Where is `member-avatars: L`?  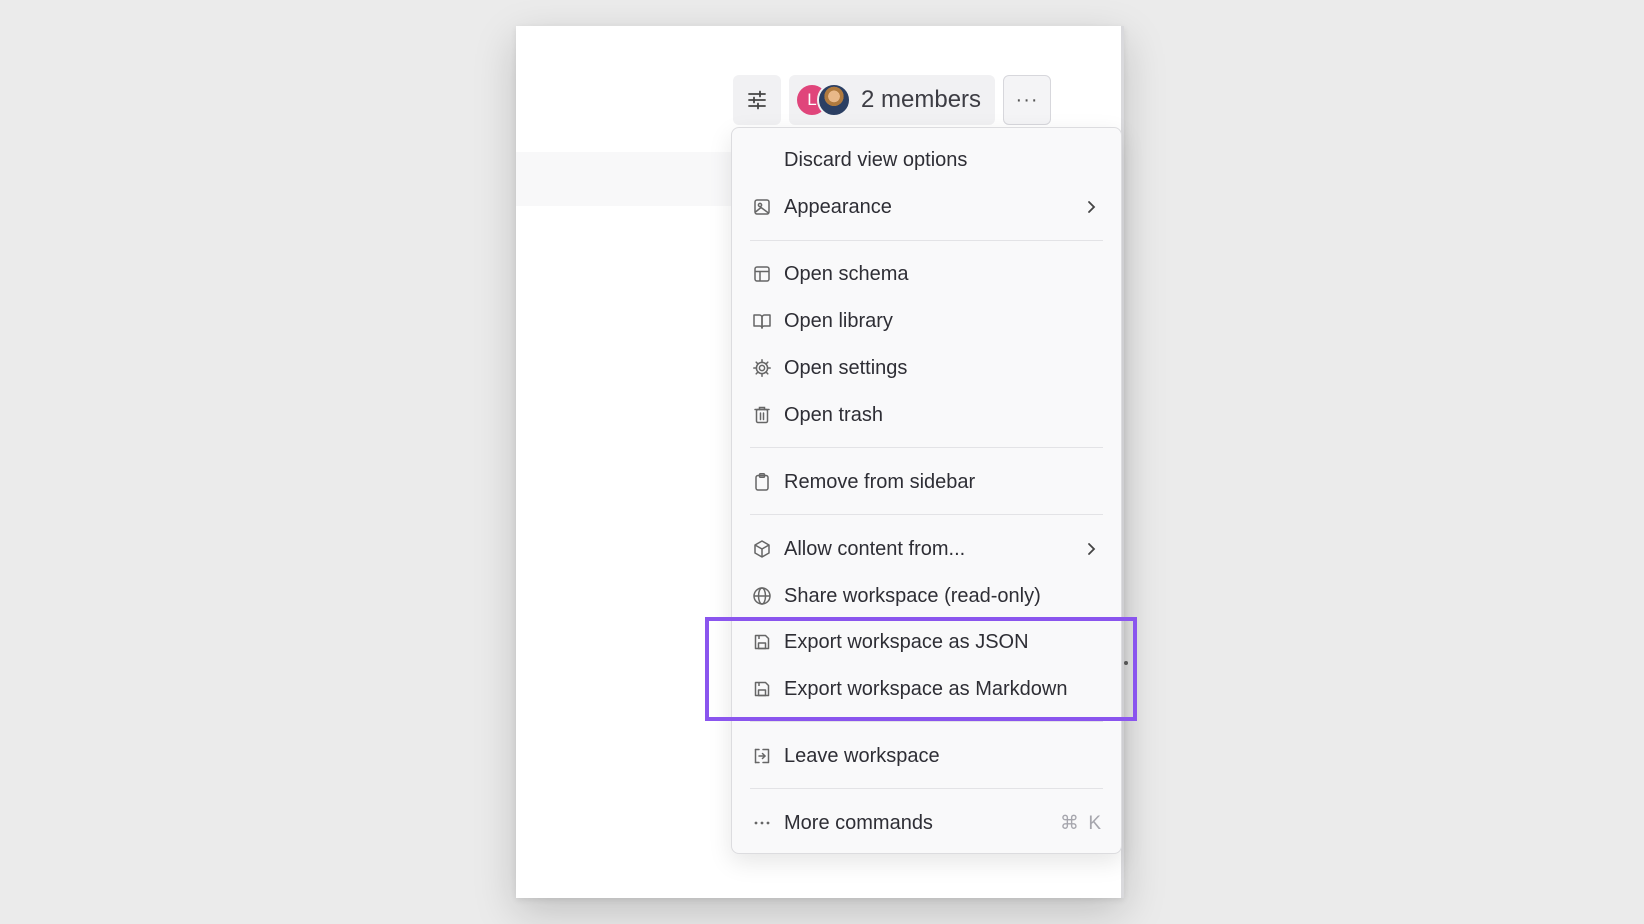
member-avatars: L is located at coordinates (823, 100).